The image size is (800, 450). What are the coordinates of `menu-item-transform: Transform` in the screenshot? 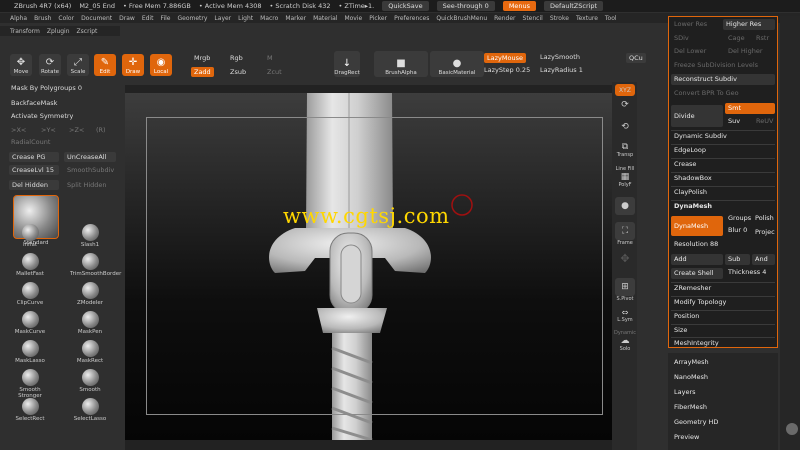 It's located at (25, 31).